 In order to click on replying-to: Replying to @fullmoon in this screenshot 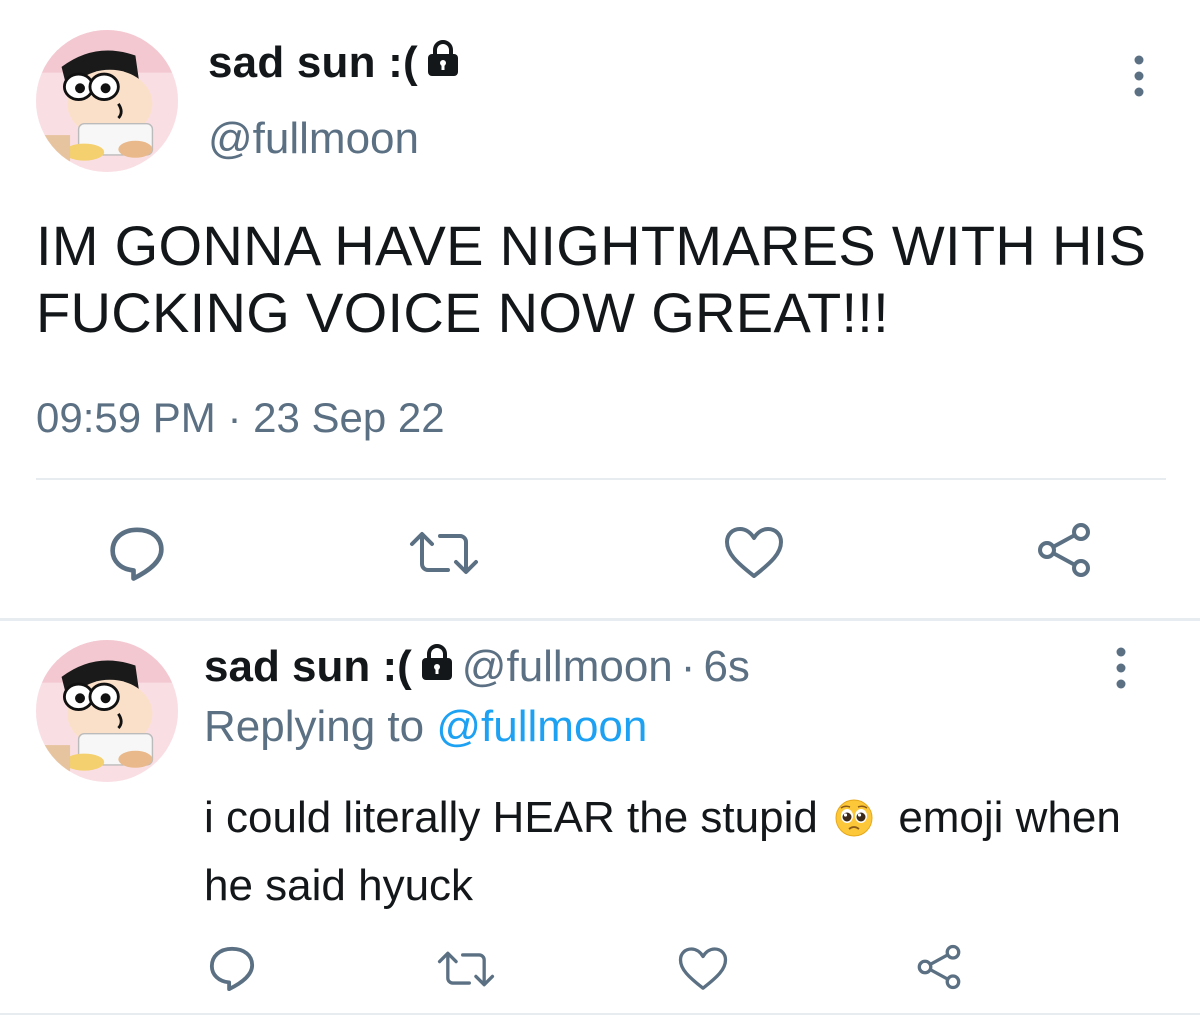, I will do `click(425, 727)`.